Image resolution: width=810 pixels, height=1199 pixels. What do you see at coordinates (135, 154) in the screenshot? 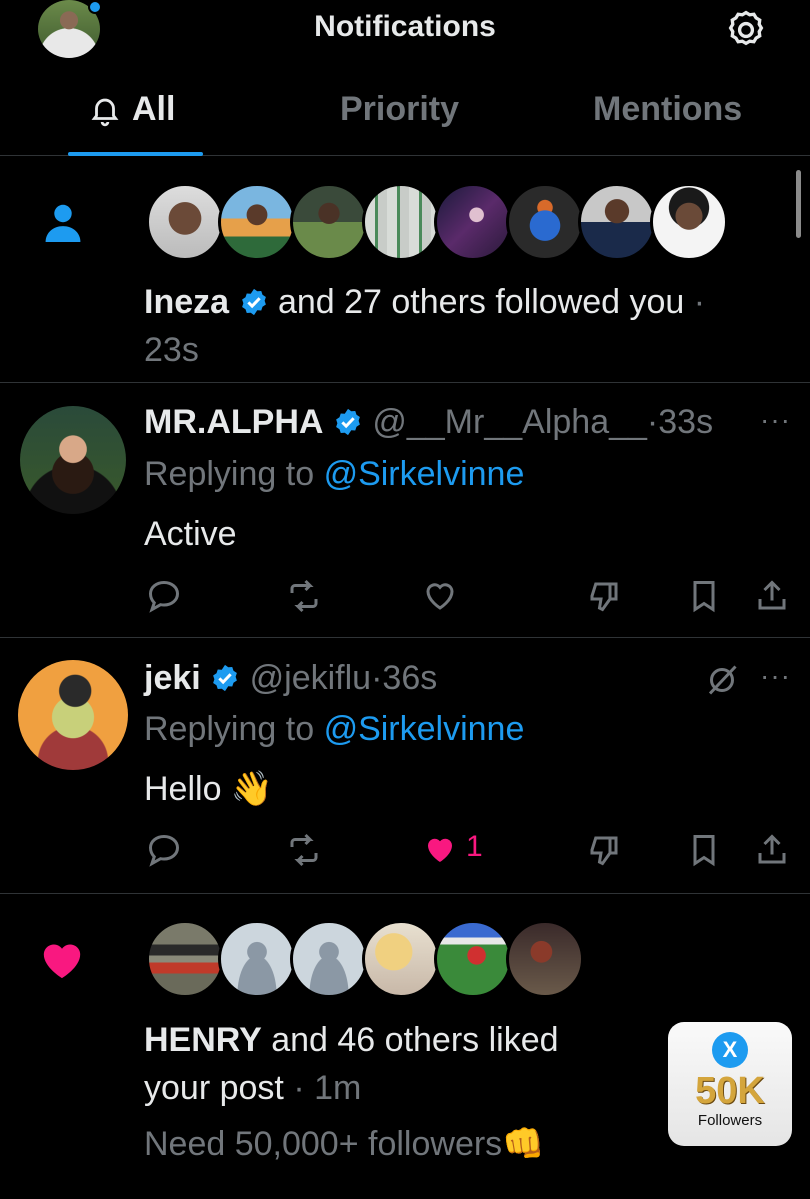
I see `active-tab-indicator` at bounding box center [135, 154].